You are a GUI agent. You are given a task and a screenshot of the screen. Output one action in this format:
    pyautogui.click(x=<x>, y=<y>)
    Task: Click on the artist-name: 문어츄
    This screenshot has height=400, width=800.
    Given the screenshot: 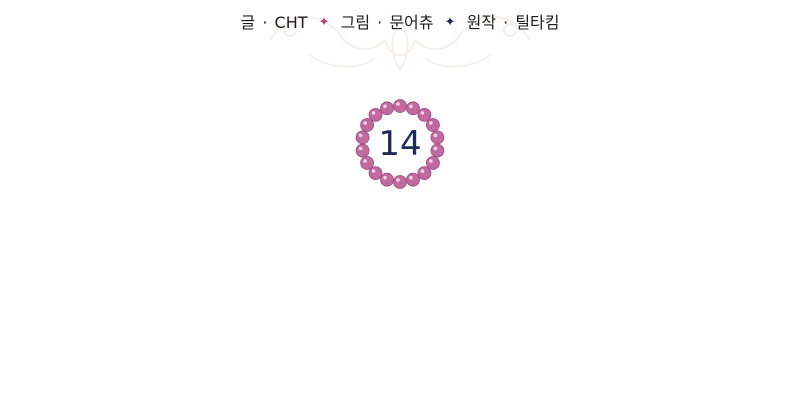 What is the action you would take?
    pyautogui.click(x=411, y=22)
    